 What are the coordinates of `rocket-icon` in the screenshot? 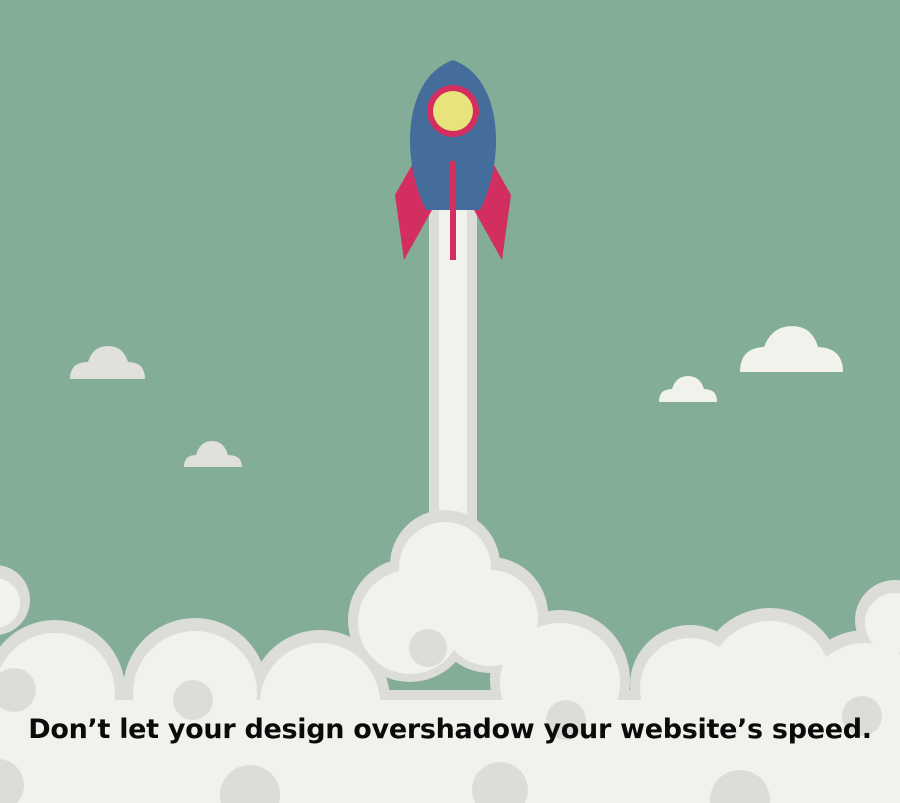 It's located at (453, 160).